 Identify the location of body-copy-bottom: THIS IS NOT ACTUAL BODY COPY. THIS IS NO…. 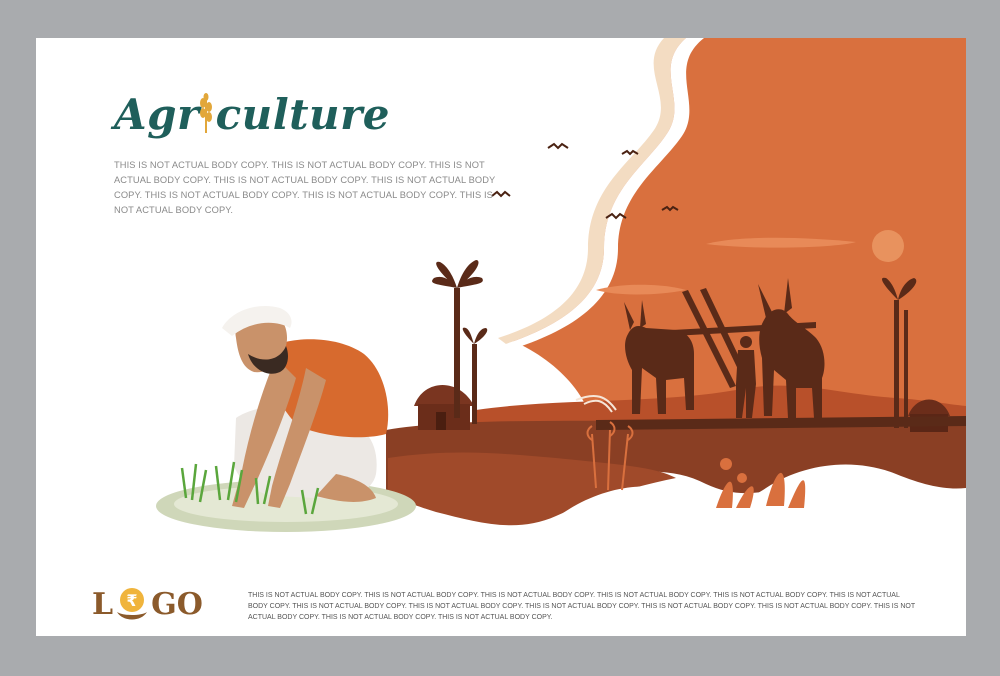
(582, 606).